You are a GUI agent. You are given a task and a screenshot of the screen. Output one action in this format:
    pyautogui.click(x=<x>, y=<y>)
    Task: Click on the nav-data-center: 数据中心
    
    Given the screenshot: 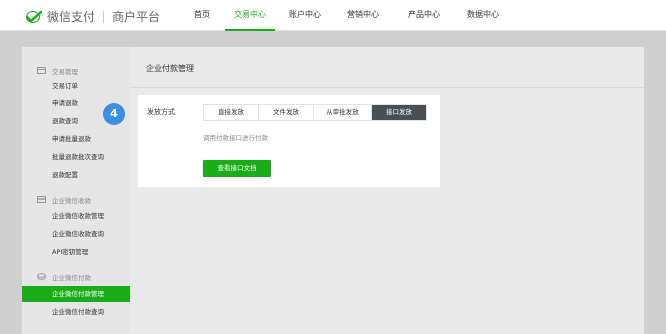 What is the action you would take?
    pyautogui.click(x=483, y=15)
    